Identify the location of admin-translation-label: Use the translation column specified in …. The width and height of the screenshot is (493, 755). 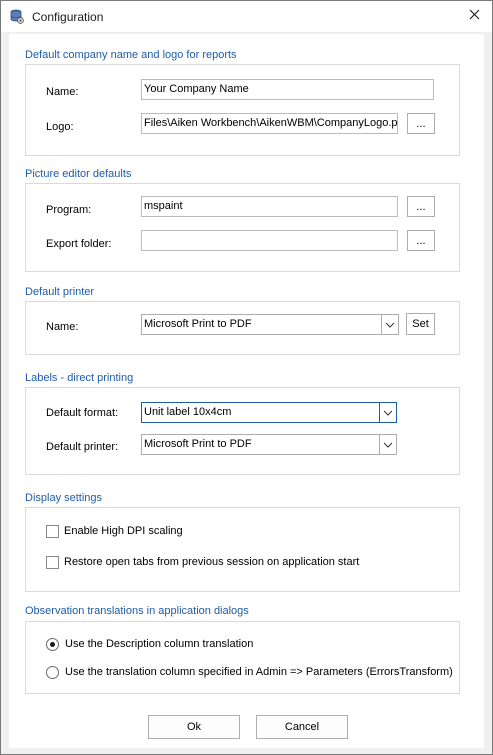
(259, 672).